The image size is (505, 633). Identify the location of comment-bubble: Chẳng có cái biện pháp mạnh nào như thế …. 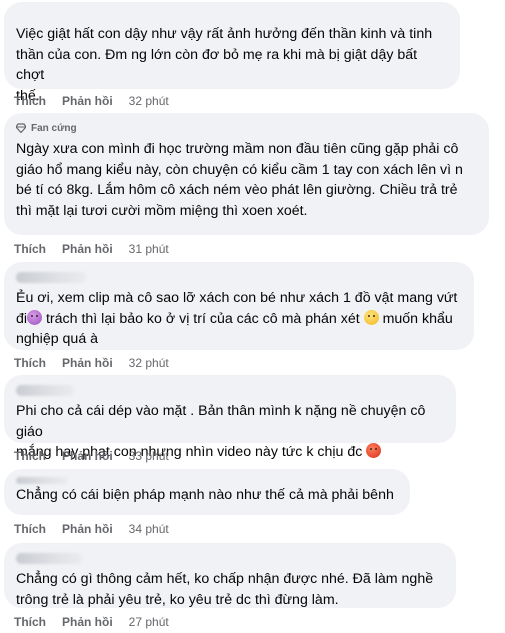
(207, 492).